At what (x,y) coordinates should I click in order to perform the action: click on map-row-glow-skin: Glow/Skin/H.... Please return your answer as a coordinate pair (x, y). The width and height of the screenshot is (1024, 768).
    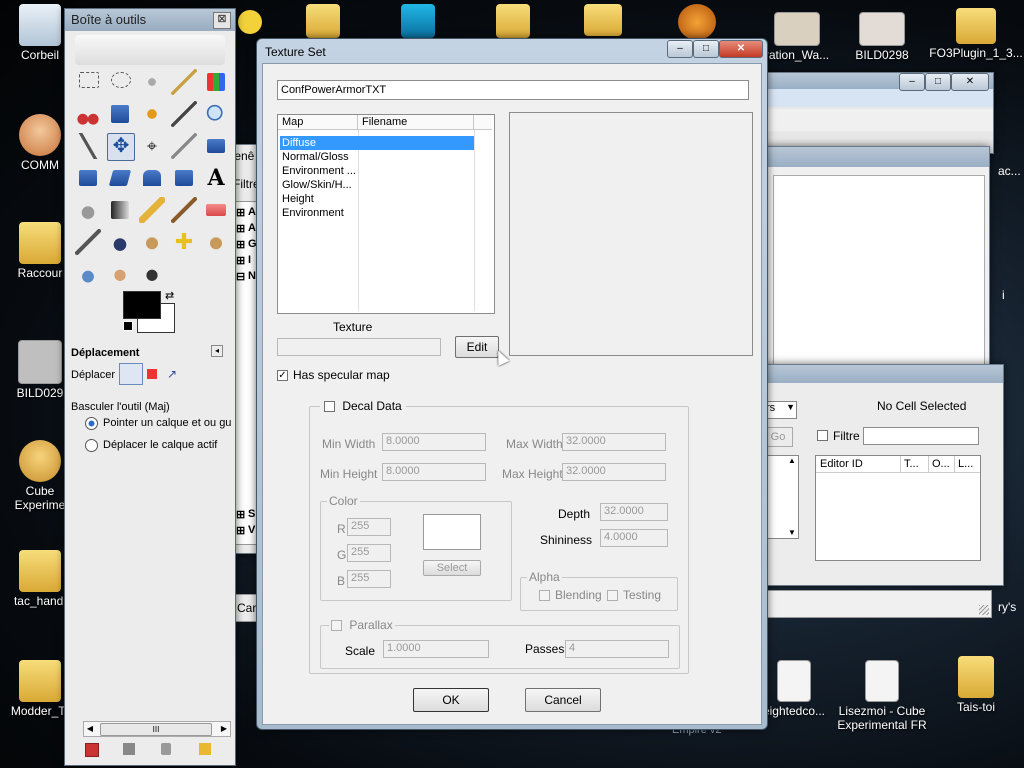
    Looking at the image, I should click on (377, 185).